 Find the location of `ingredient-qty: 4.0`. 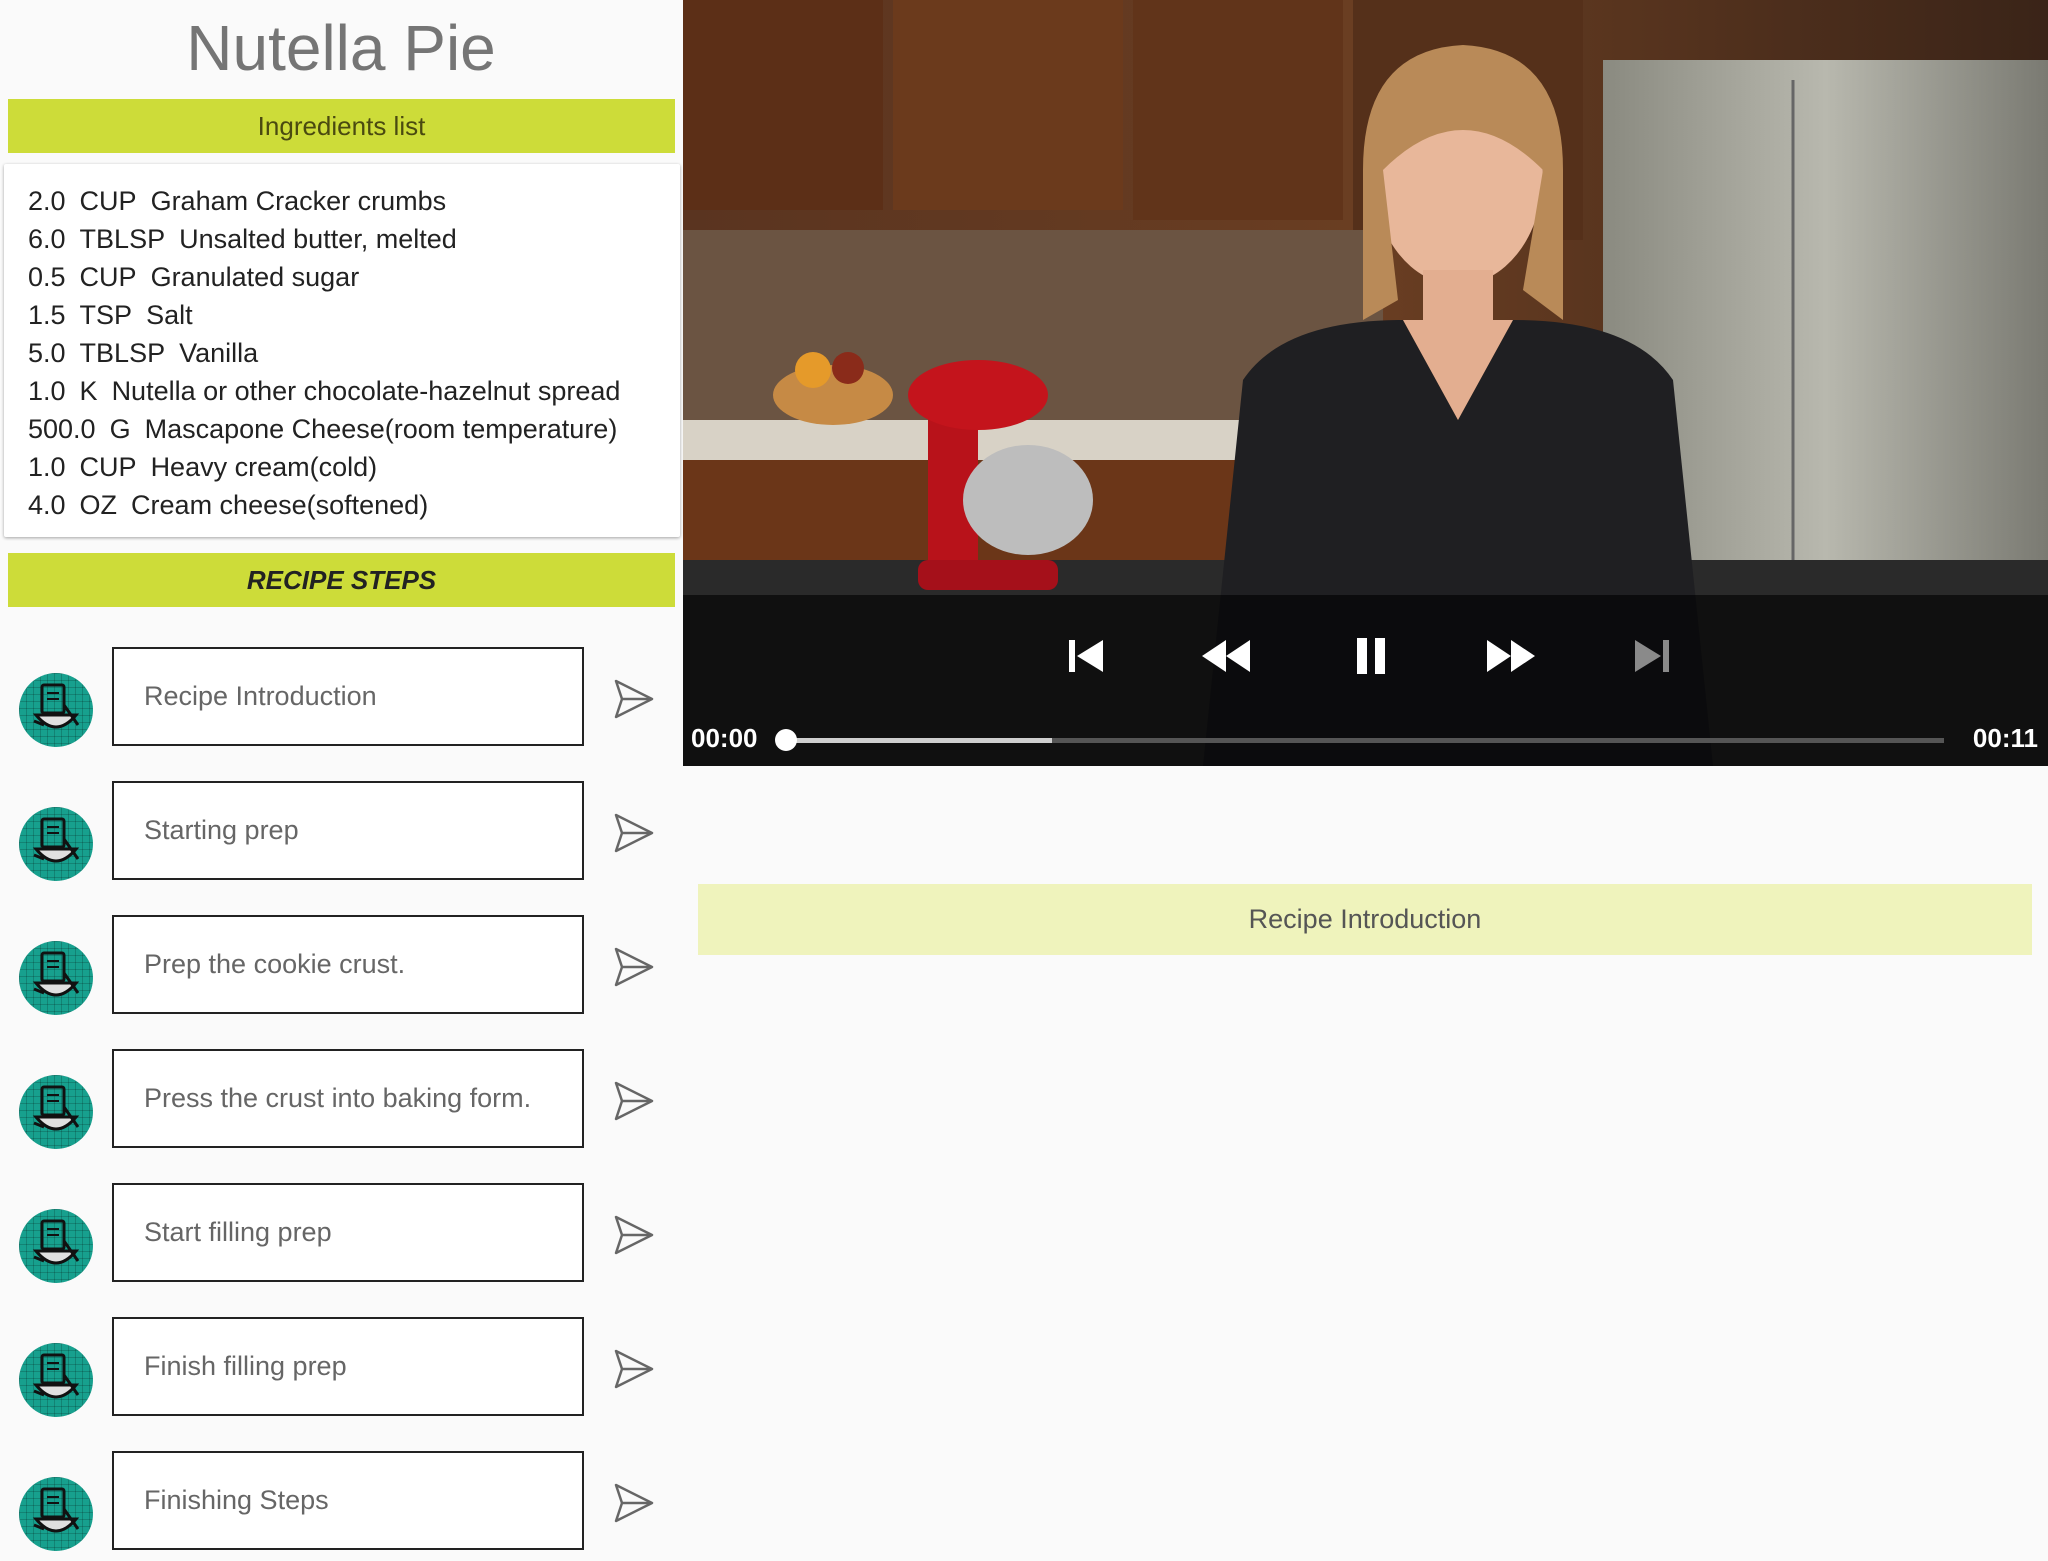

ingredient-qty: 4.0 is located at coordinates (47, 505).